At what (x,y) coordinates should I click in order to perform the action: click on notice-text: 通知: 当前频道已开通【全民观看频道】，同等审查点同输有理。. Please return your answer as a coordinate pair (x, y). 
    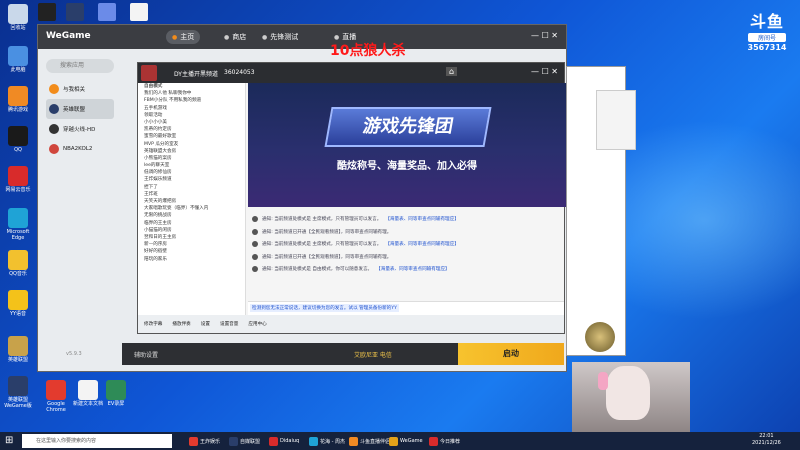
    Looking at the image, I should click on (327, 257).